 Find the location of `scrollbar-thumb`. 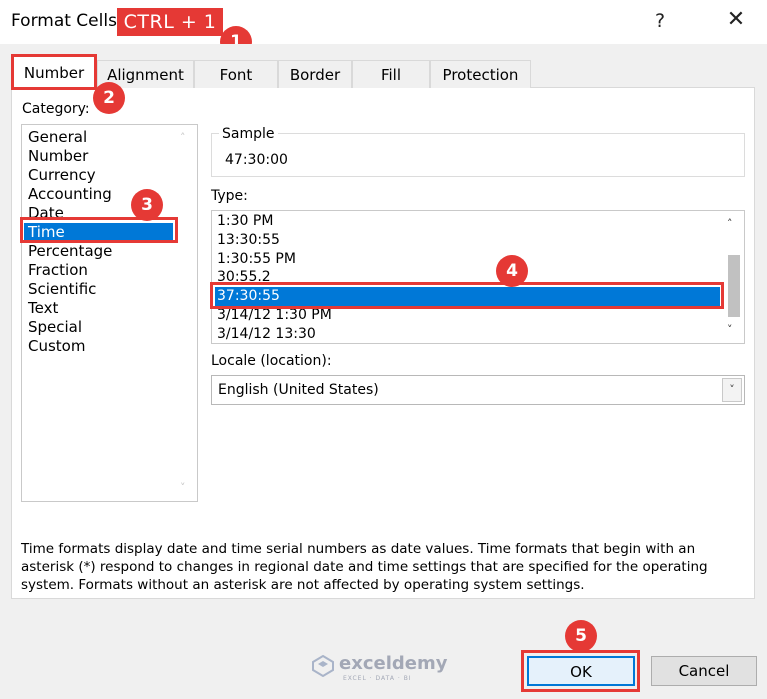

scrollbar-thumb is located at coordinates (734, 286).